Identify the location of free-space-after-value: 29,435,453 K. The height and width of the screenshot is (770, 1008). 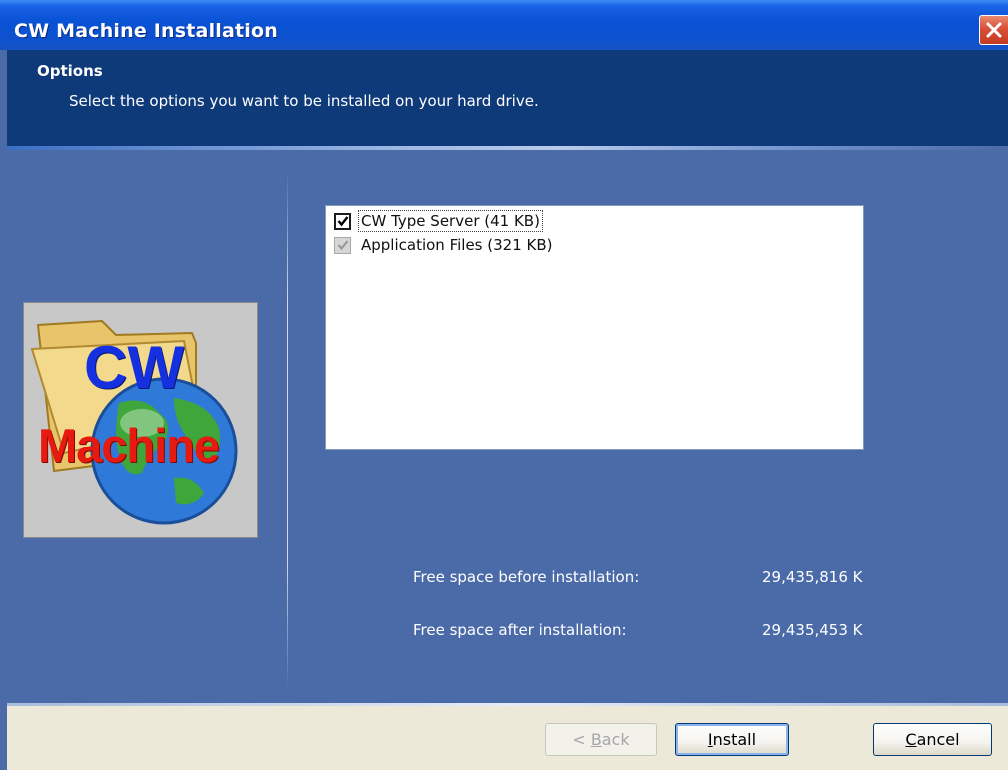
(812, 630).